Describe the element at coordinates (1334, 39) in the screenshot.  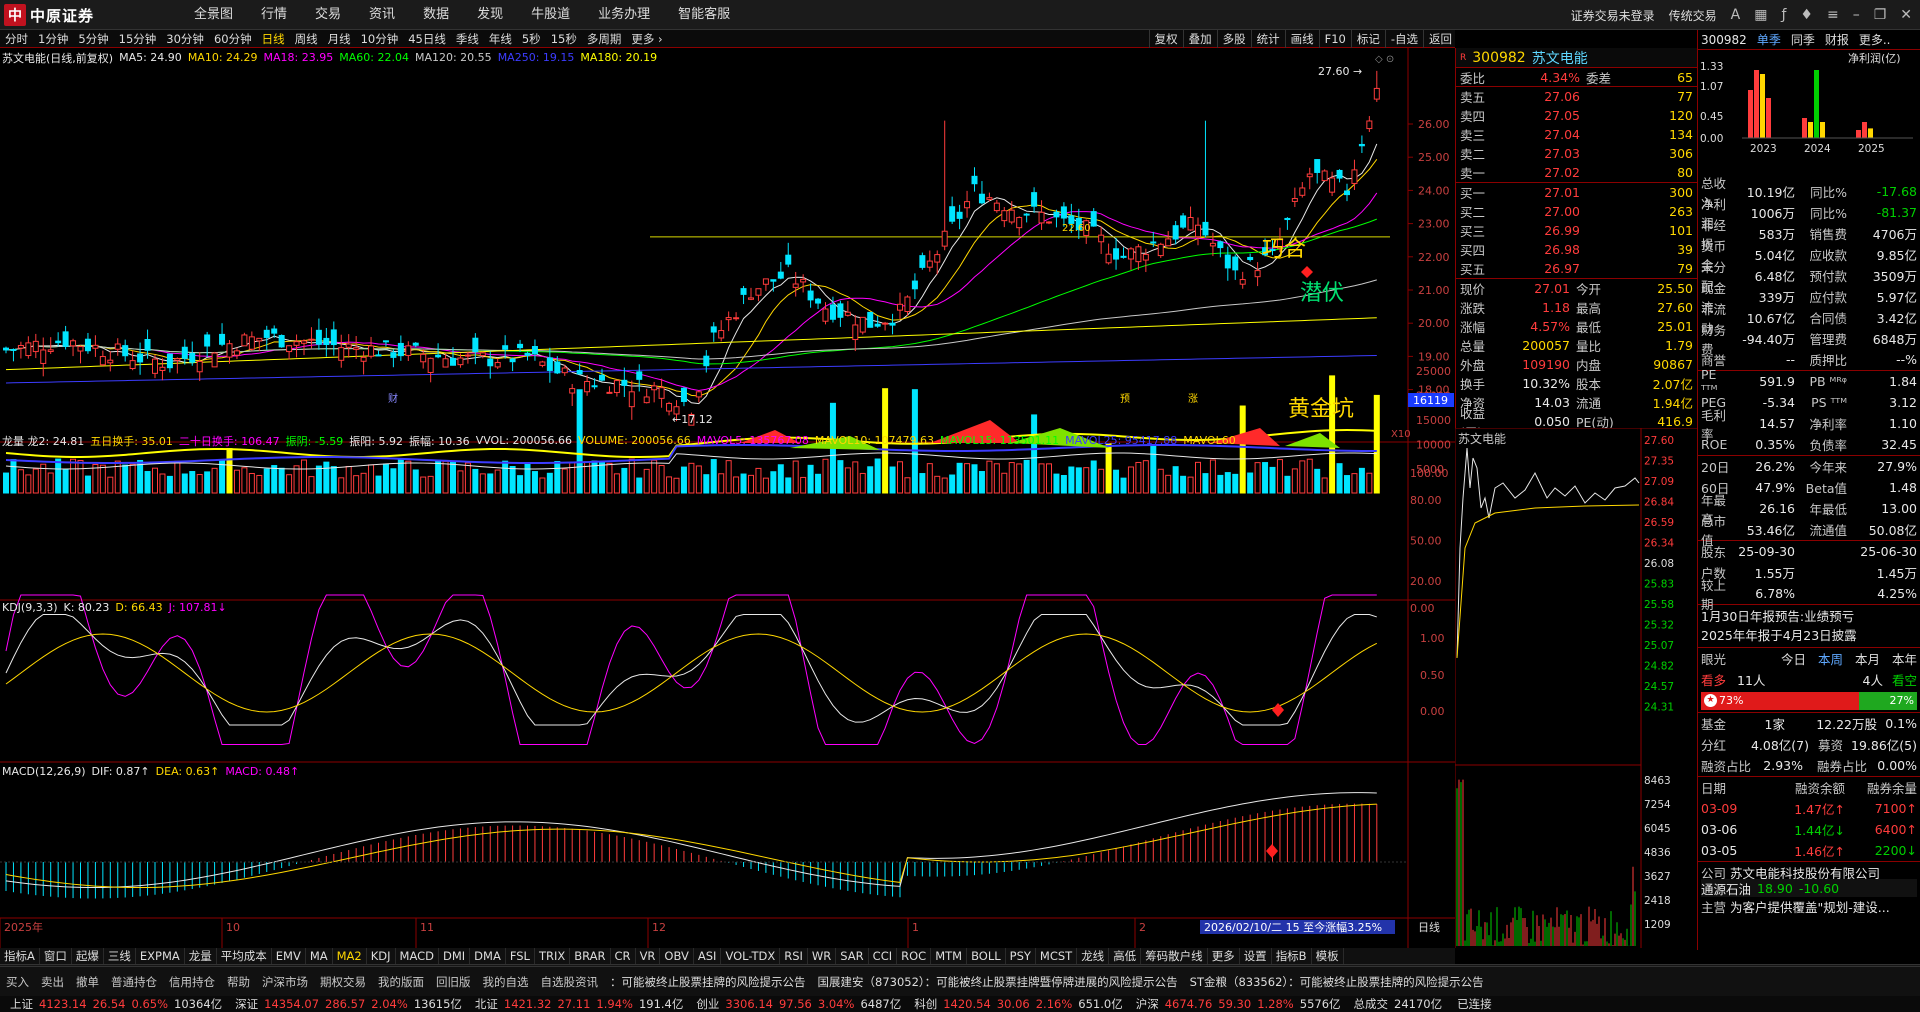
I see `tool-5: F10` at that location.